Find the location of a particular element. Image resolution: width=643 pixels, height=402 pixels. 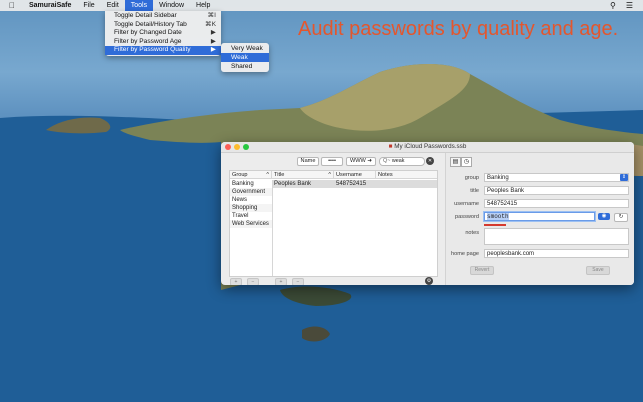

password-value: smooth is located at coordinates (498, 216).